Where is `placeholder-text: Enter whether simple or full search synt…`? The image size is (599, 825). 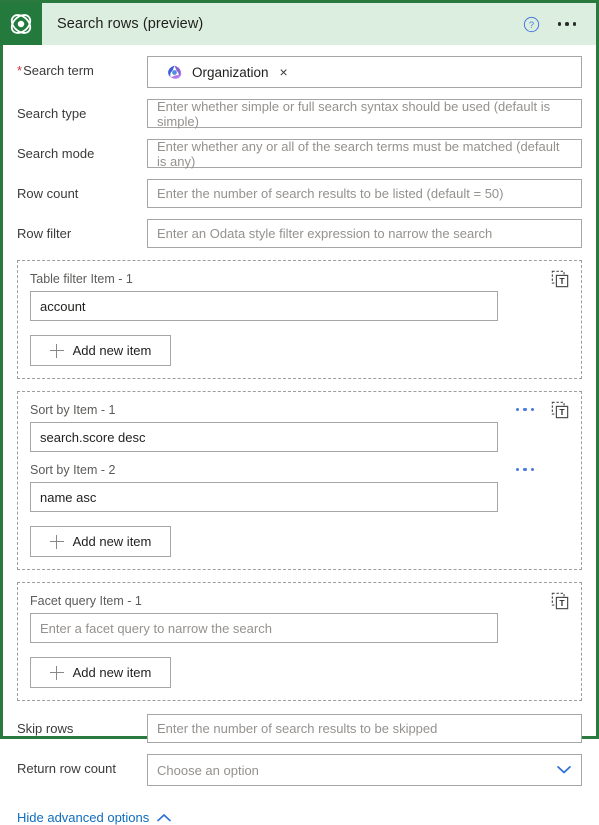 placeholder-text: Enter whether simple or full search synt… is located at coordinates (354, 113).